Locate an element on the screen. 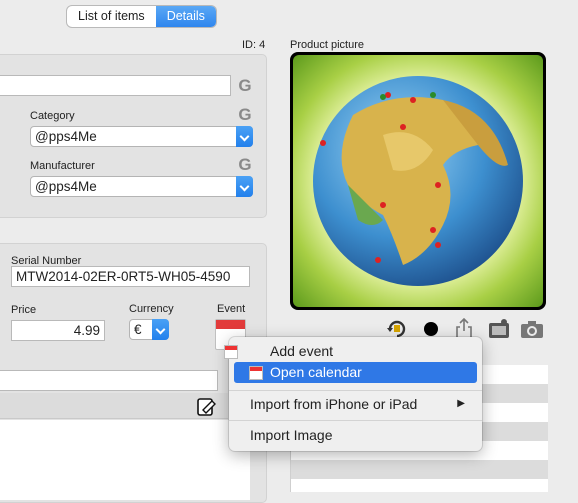  submenu-arrow-icon: ▶ is located at coordinates (461, 403).